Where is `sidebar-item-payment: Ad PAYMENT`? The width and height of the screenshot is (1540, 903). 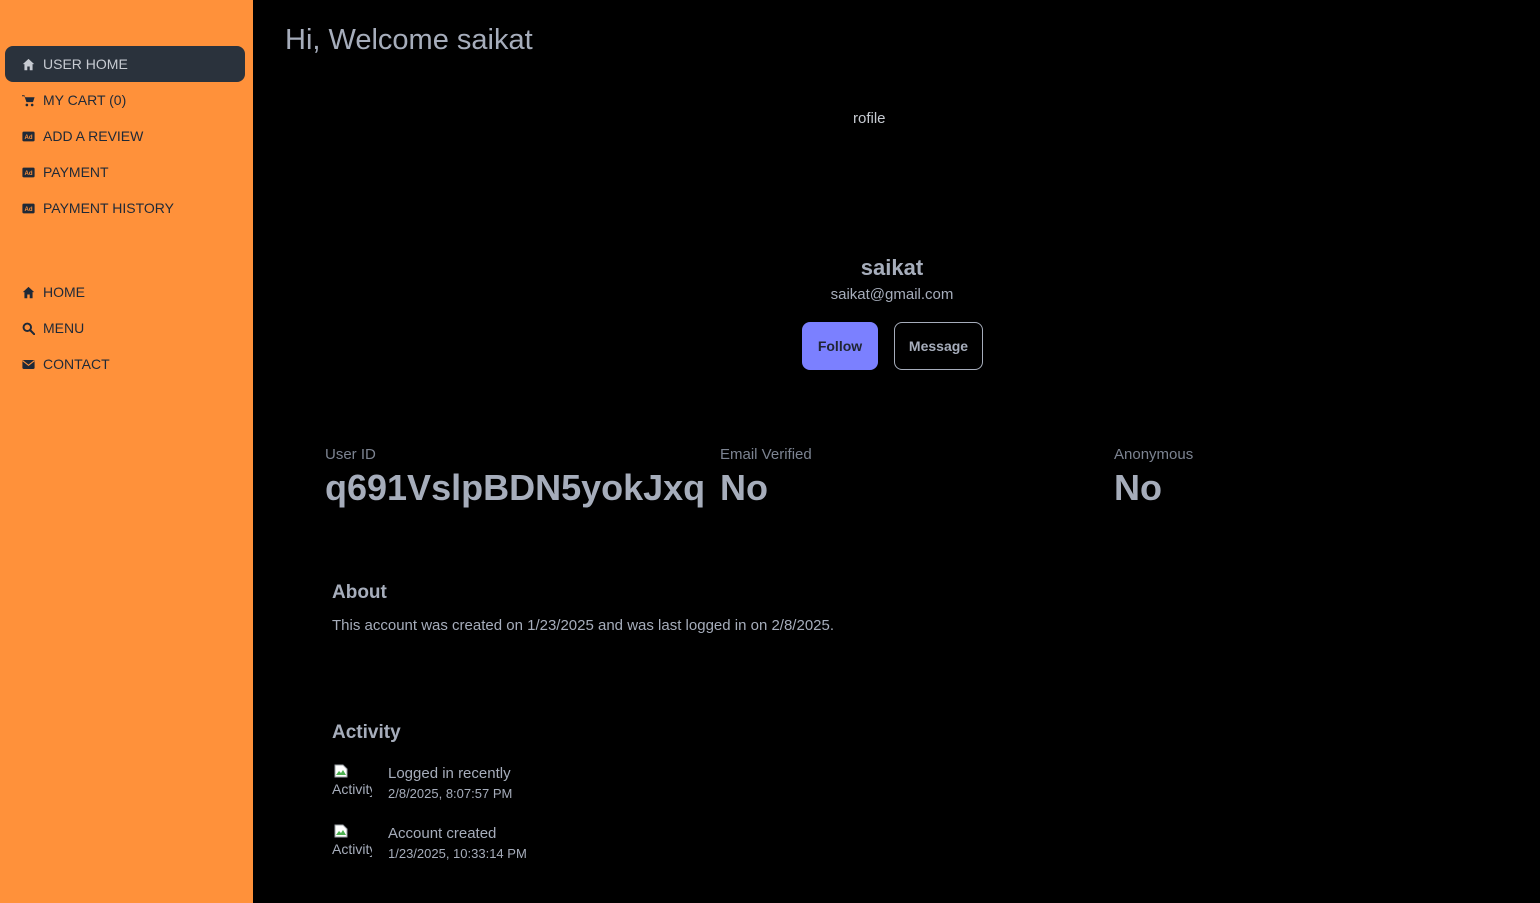
sidebar-item-payment: Ad PAYMENT is located at coordinates (125, 172).